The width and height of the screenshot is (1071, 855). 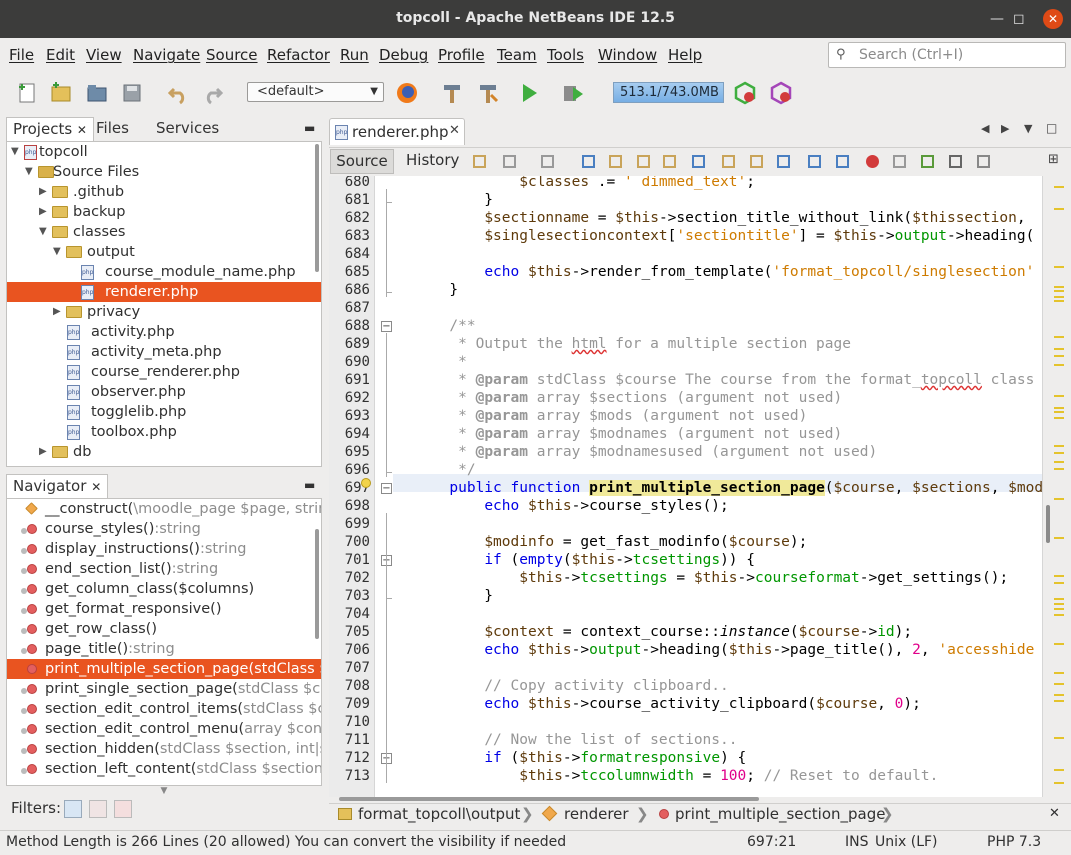 What do you see at coordinates (547, 161) in the screenshot?
I see `forward-icon` at bounding box center [547, 161].